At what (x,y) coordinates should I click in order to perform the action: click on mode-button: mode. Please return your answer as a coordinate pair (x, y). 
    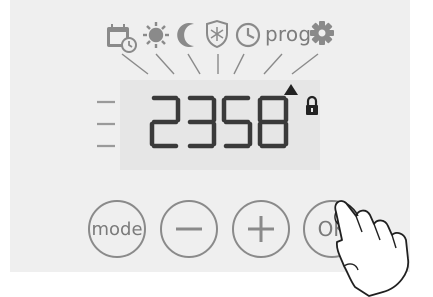
    Looking at the image, I should click on (117, 229).